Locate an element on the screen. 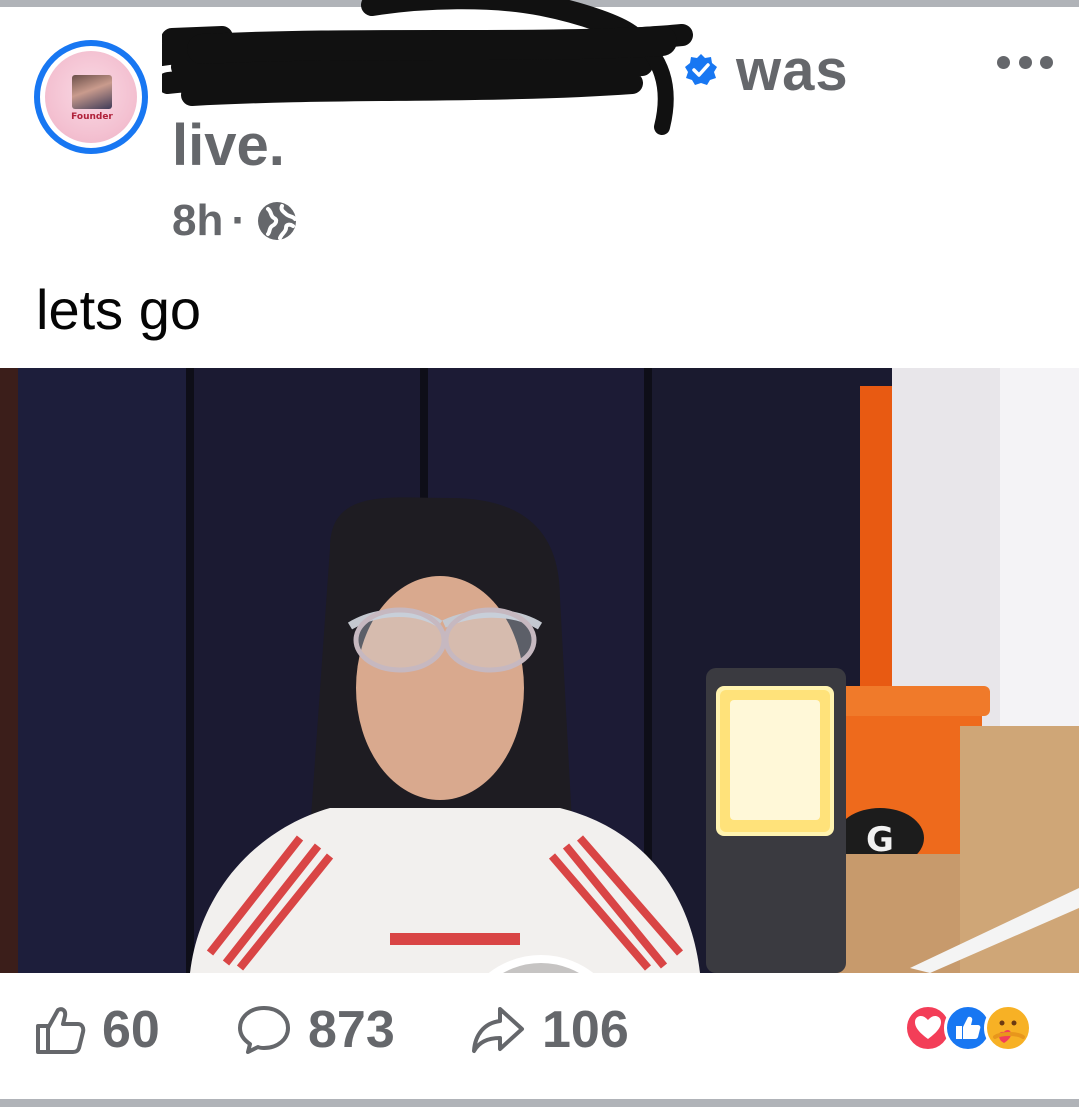  like-icon is located at coordinates (61, 1030).